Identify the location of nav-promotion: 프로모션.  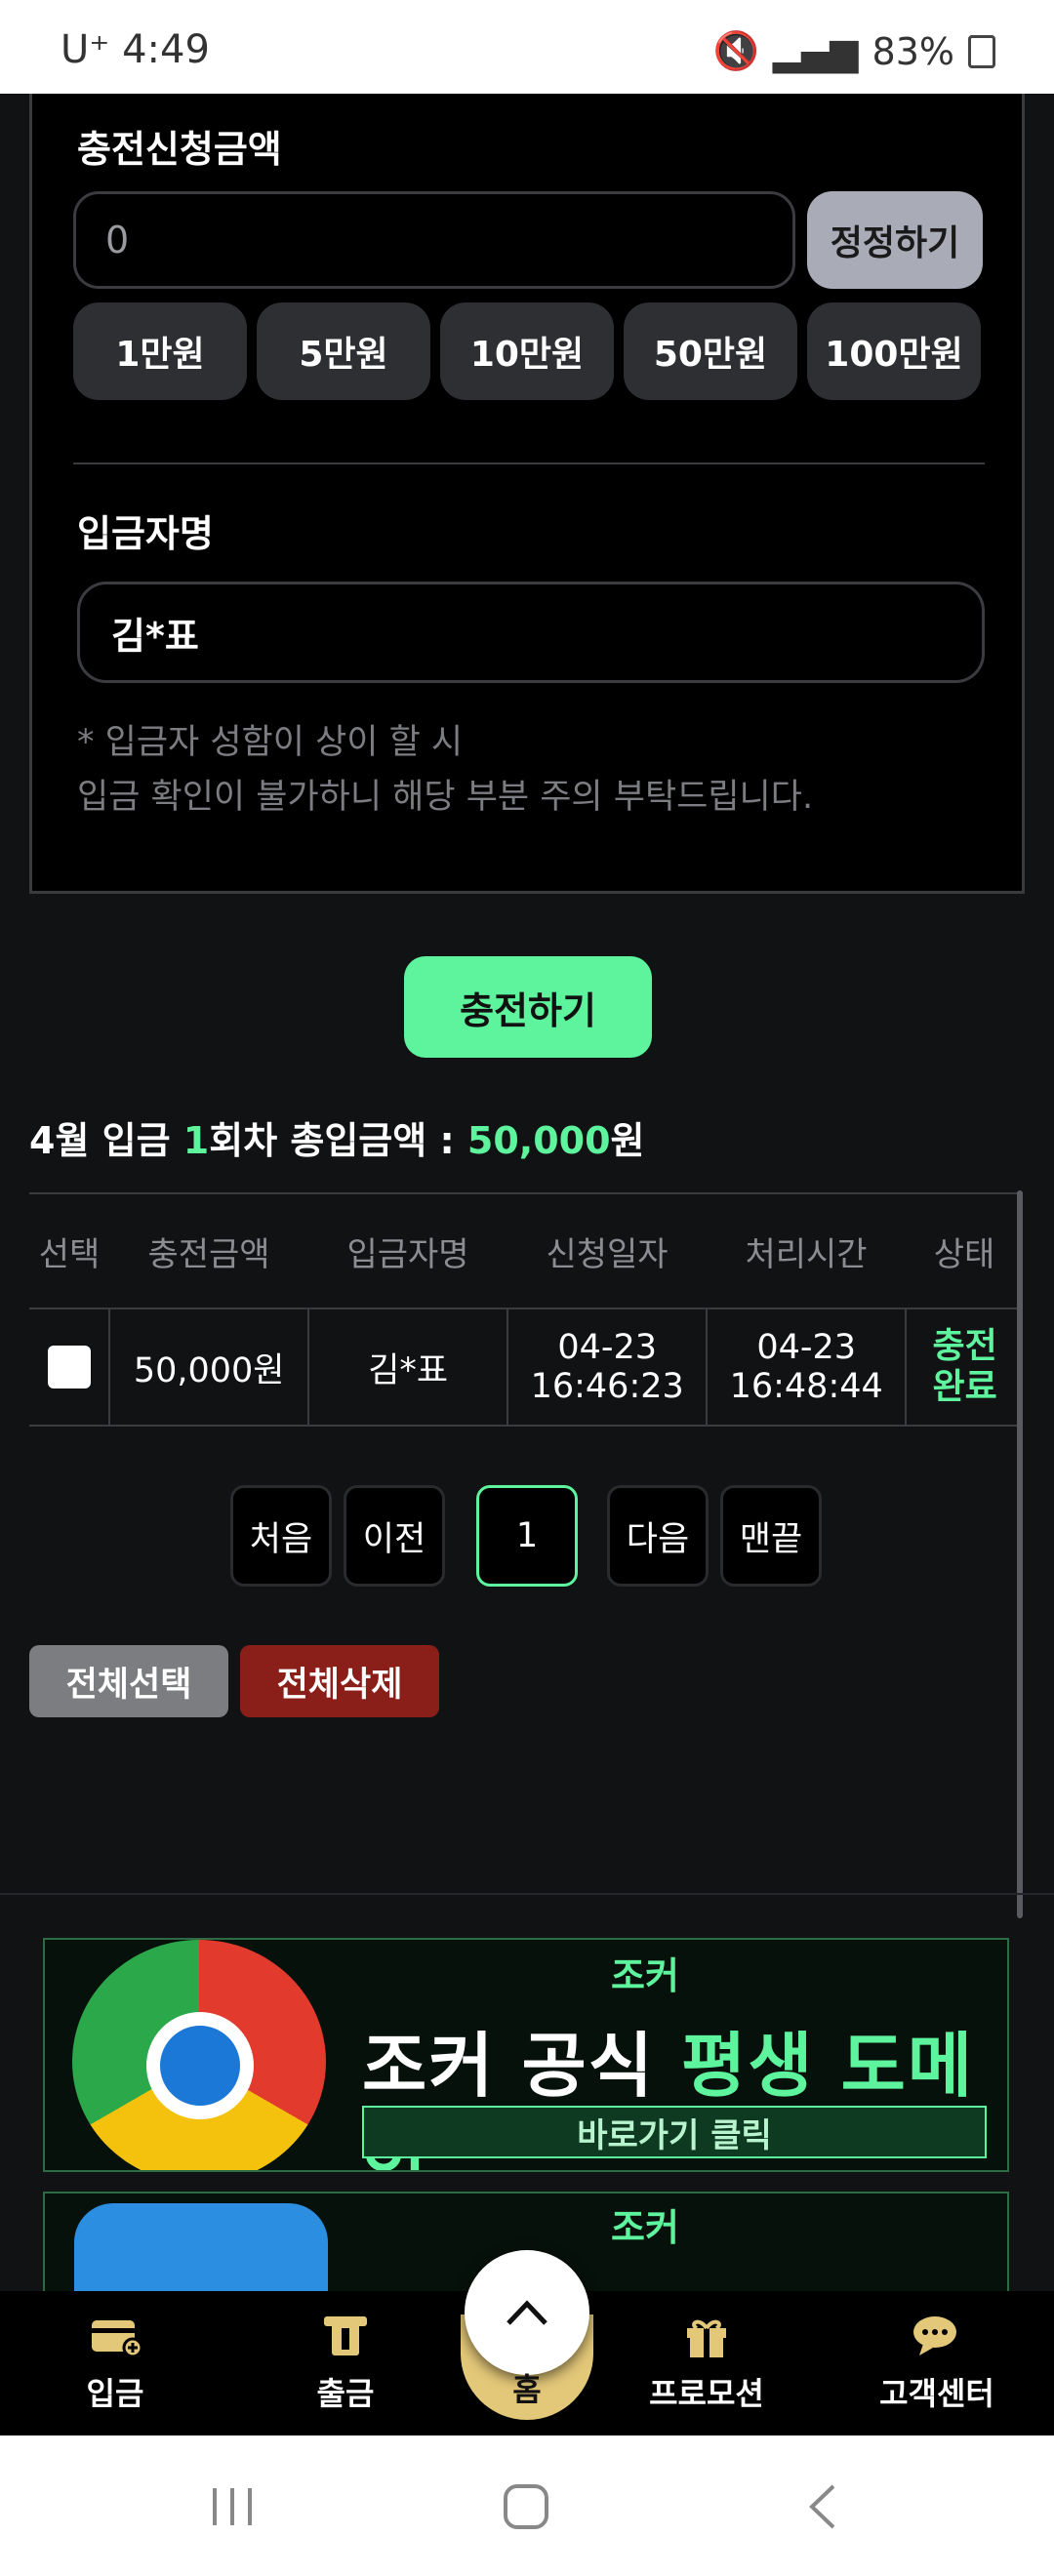
(706, 2363).